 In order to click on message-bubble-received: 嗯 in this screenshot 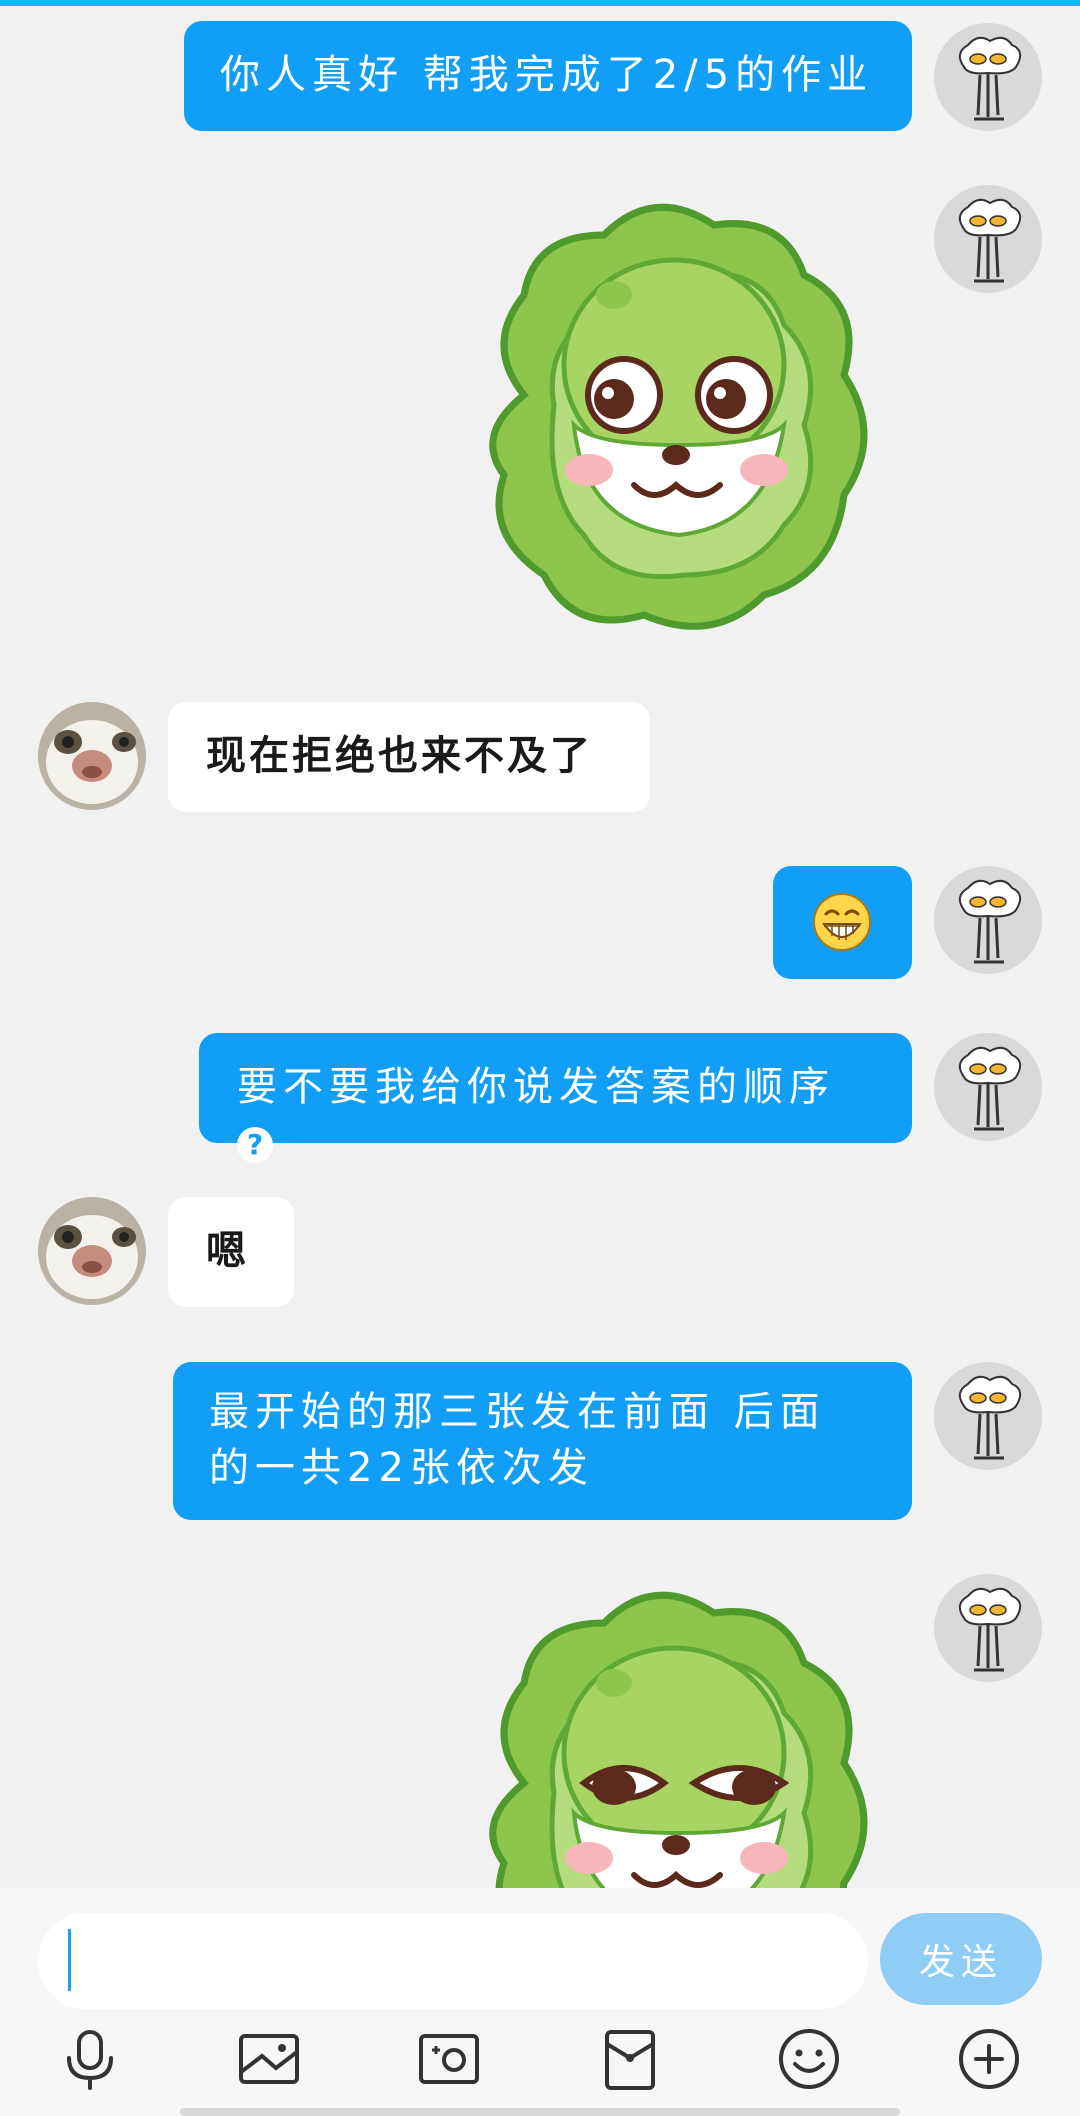, I will do `click(231, 1252)`.